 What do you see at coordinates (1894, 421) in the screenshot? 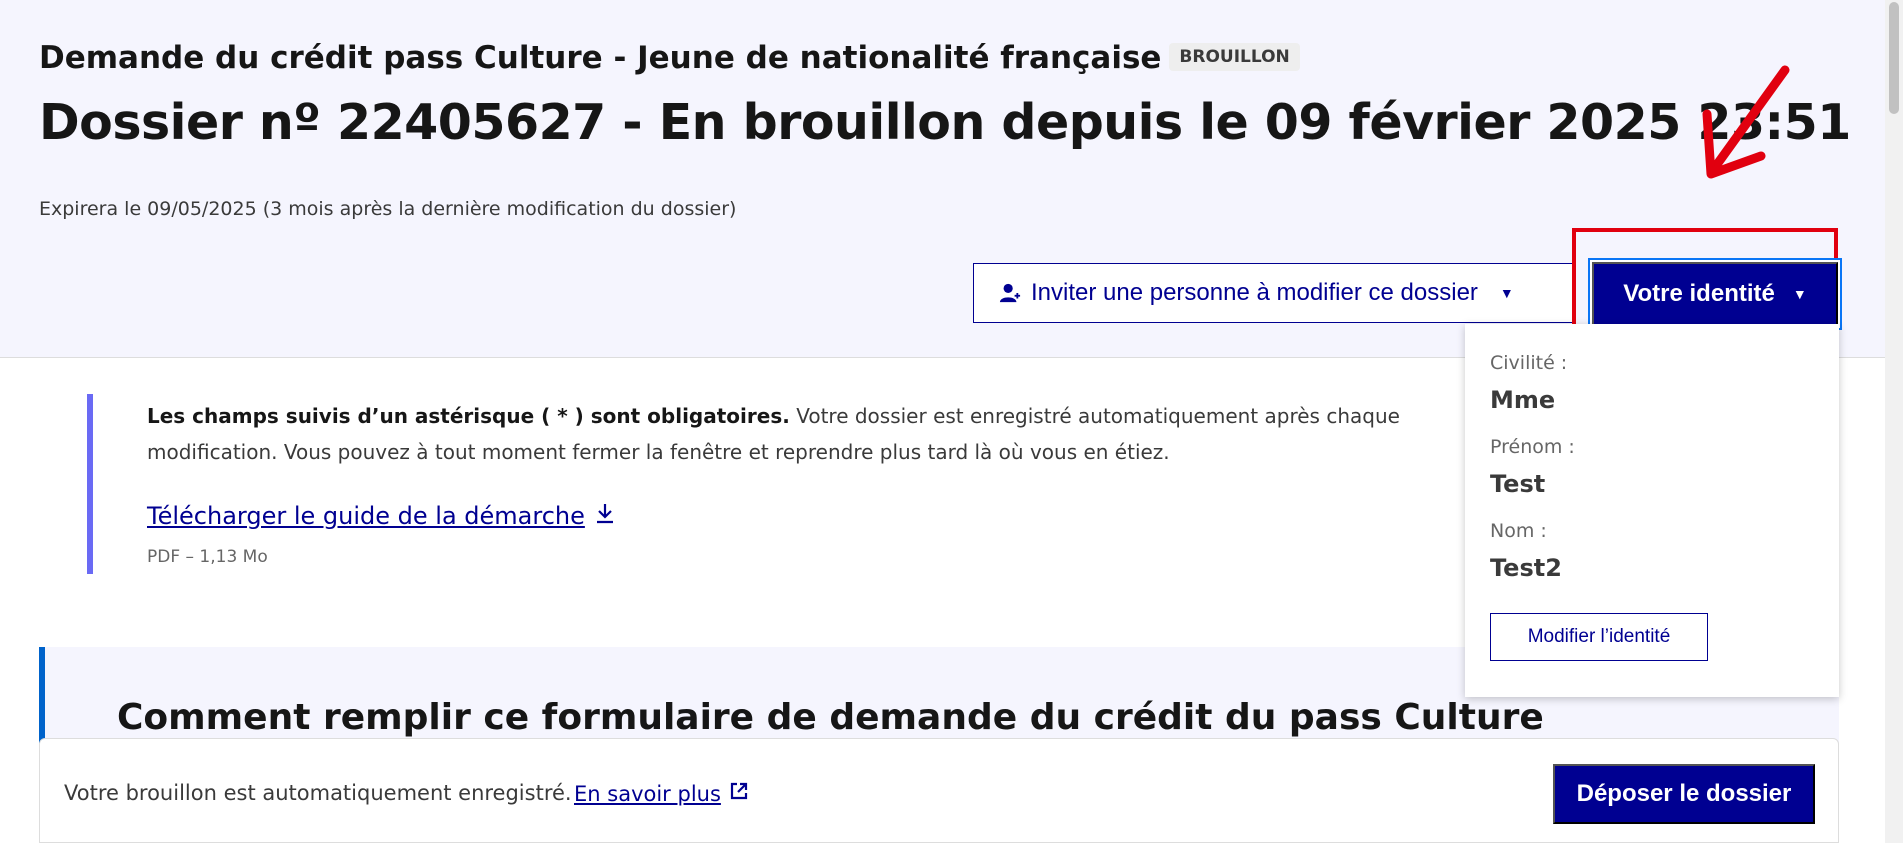
I see `page-scrollbar` at bounding box center [1894, 421].